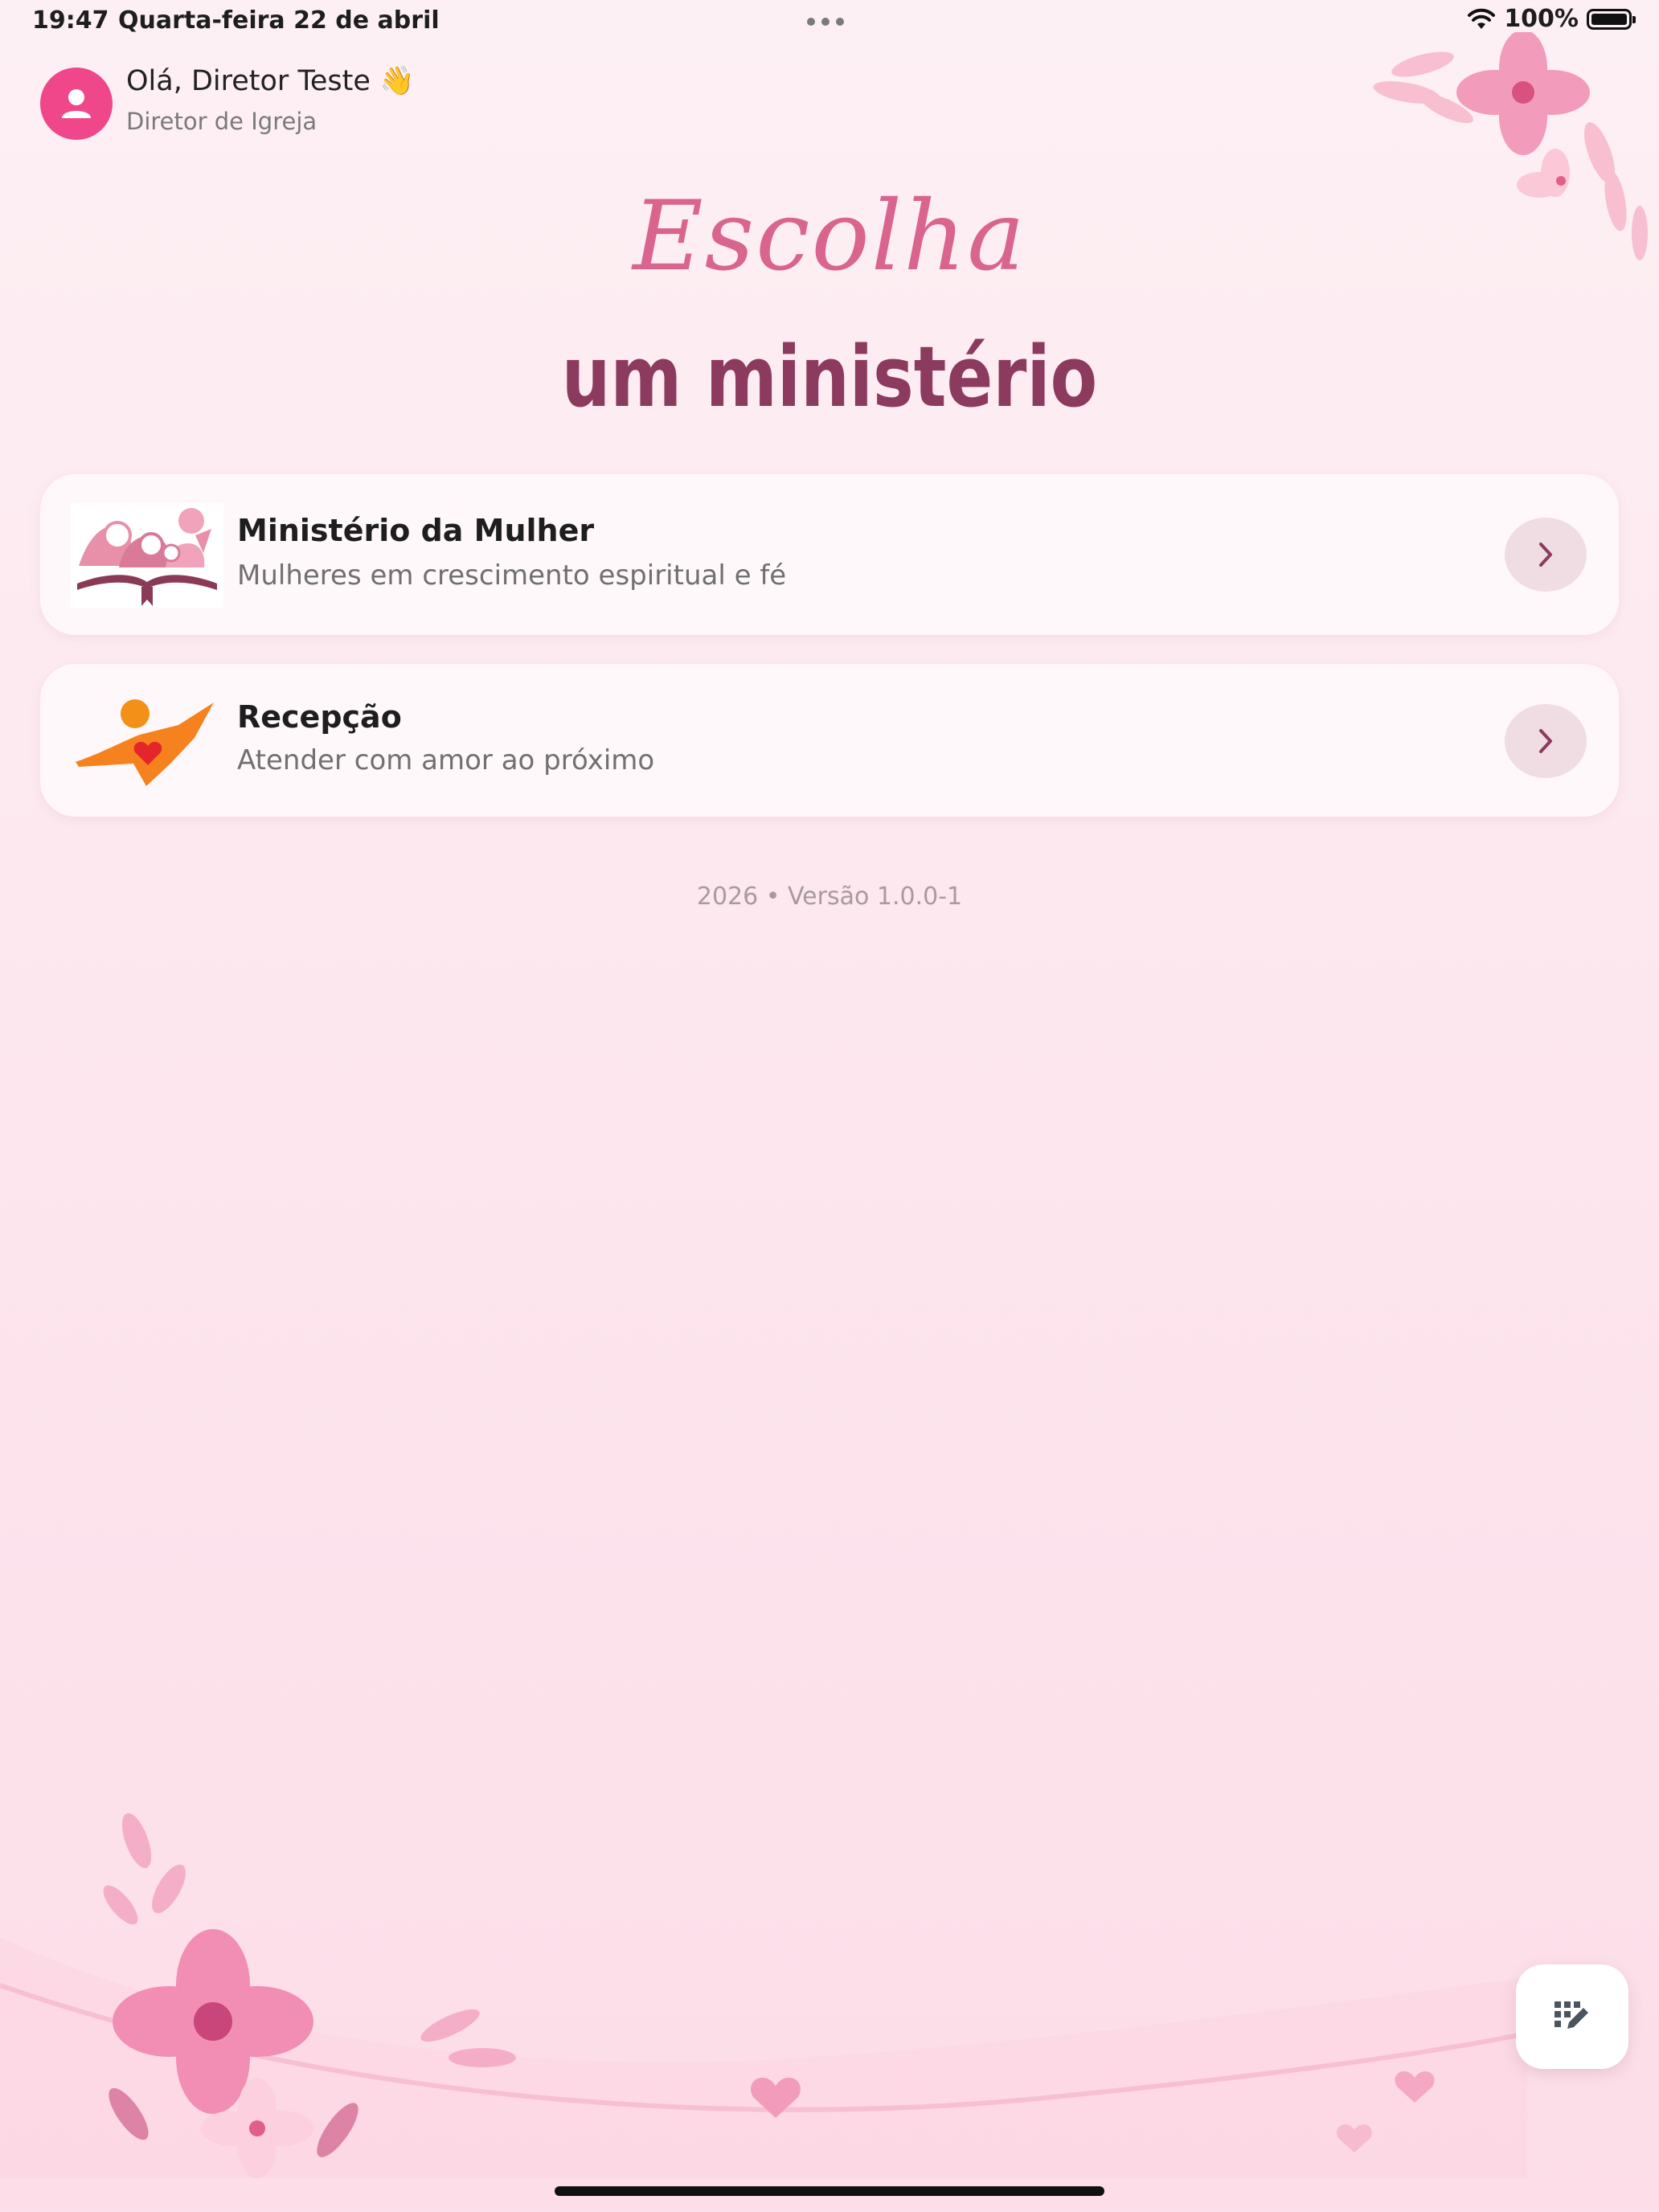 Image resolution: width=1659 pixels, height=2212 pixels. What do you see at coordinates (270, 81) in the screenshot?
I see `greeting-text: Olá, Diretor Teste 👋` at bounding box center [270, 81].